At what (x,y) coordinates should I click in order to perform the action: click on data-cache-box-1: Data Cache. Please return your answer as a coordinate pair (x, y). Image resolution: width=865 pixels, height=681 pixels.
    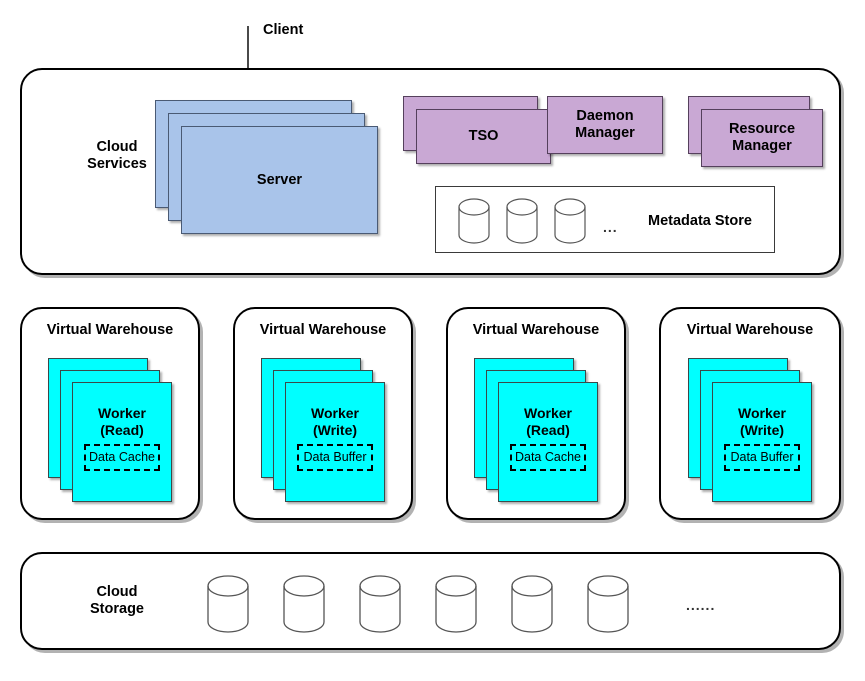
    Looking at the image, I should click on (122, 457).